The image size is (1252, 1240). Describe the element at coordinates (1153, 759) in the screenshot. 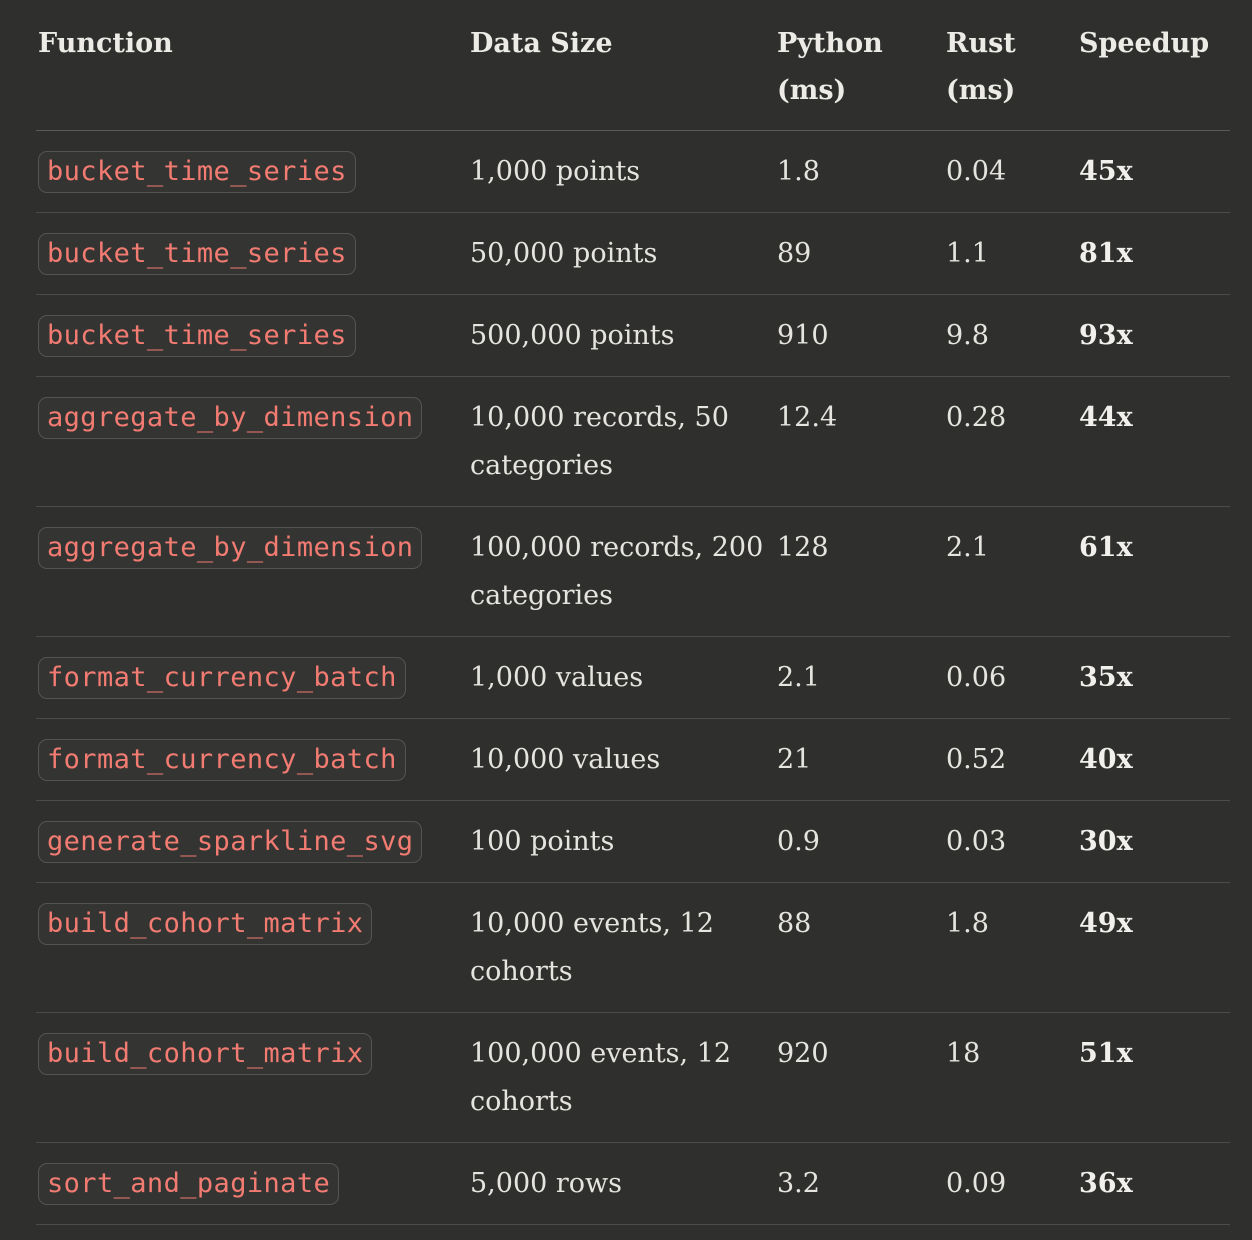

I see `cell-speedup: 40x` at that location.